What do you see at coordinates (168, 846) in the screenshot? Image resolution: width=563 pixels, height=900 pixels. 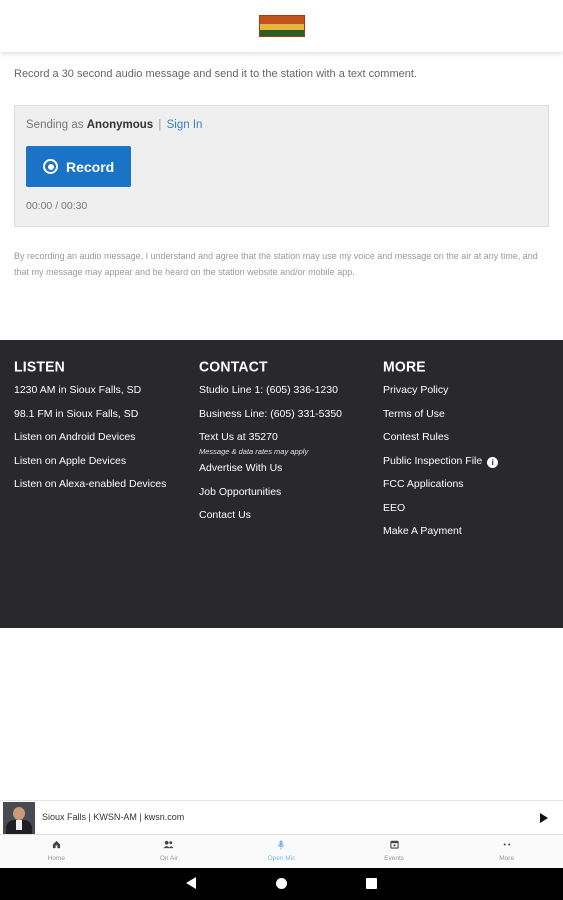 I see `people-icon` at bounding box center [168, 846].